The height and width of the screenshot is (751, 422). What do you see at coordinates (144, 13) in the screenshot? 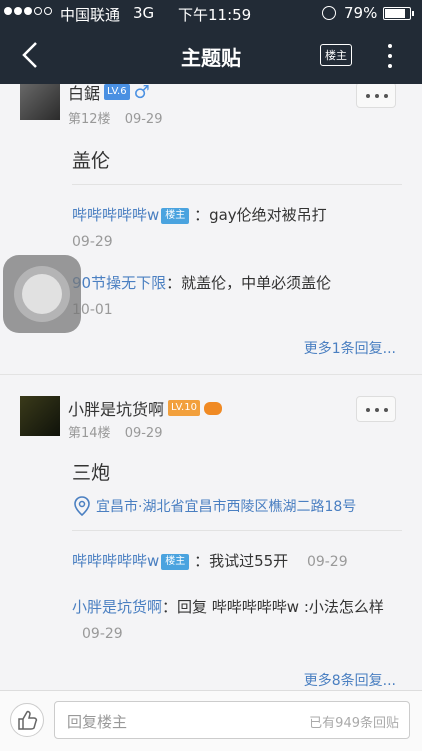
I see `network-label: 3G` at bounding box center [144, 13].